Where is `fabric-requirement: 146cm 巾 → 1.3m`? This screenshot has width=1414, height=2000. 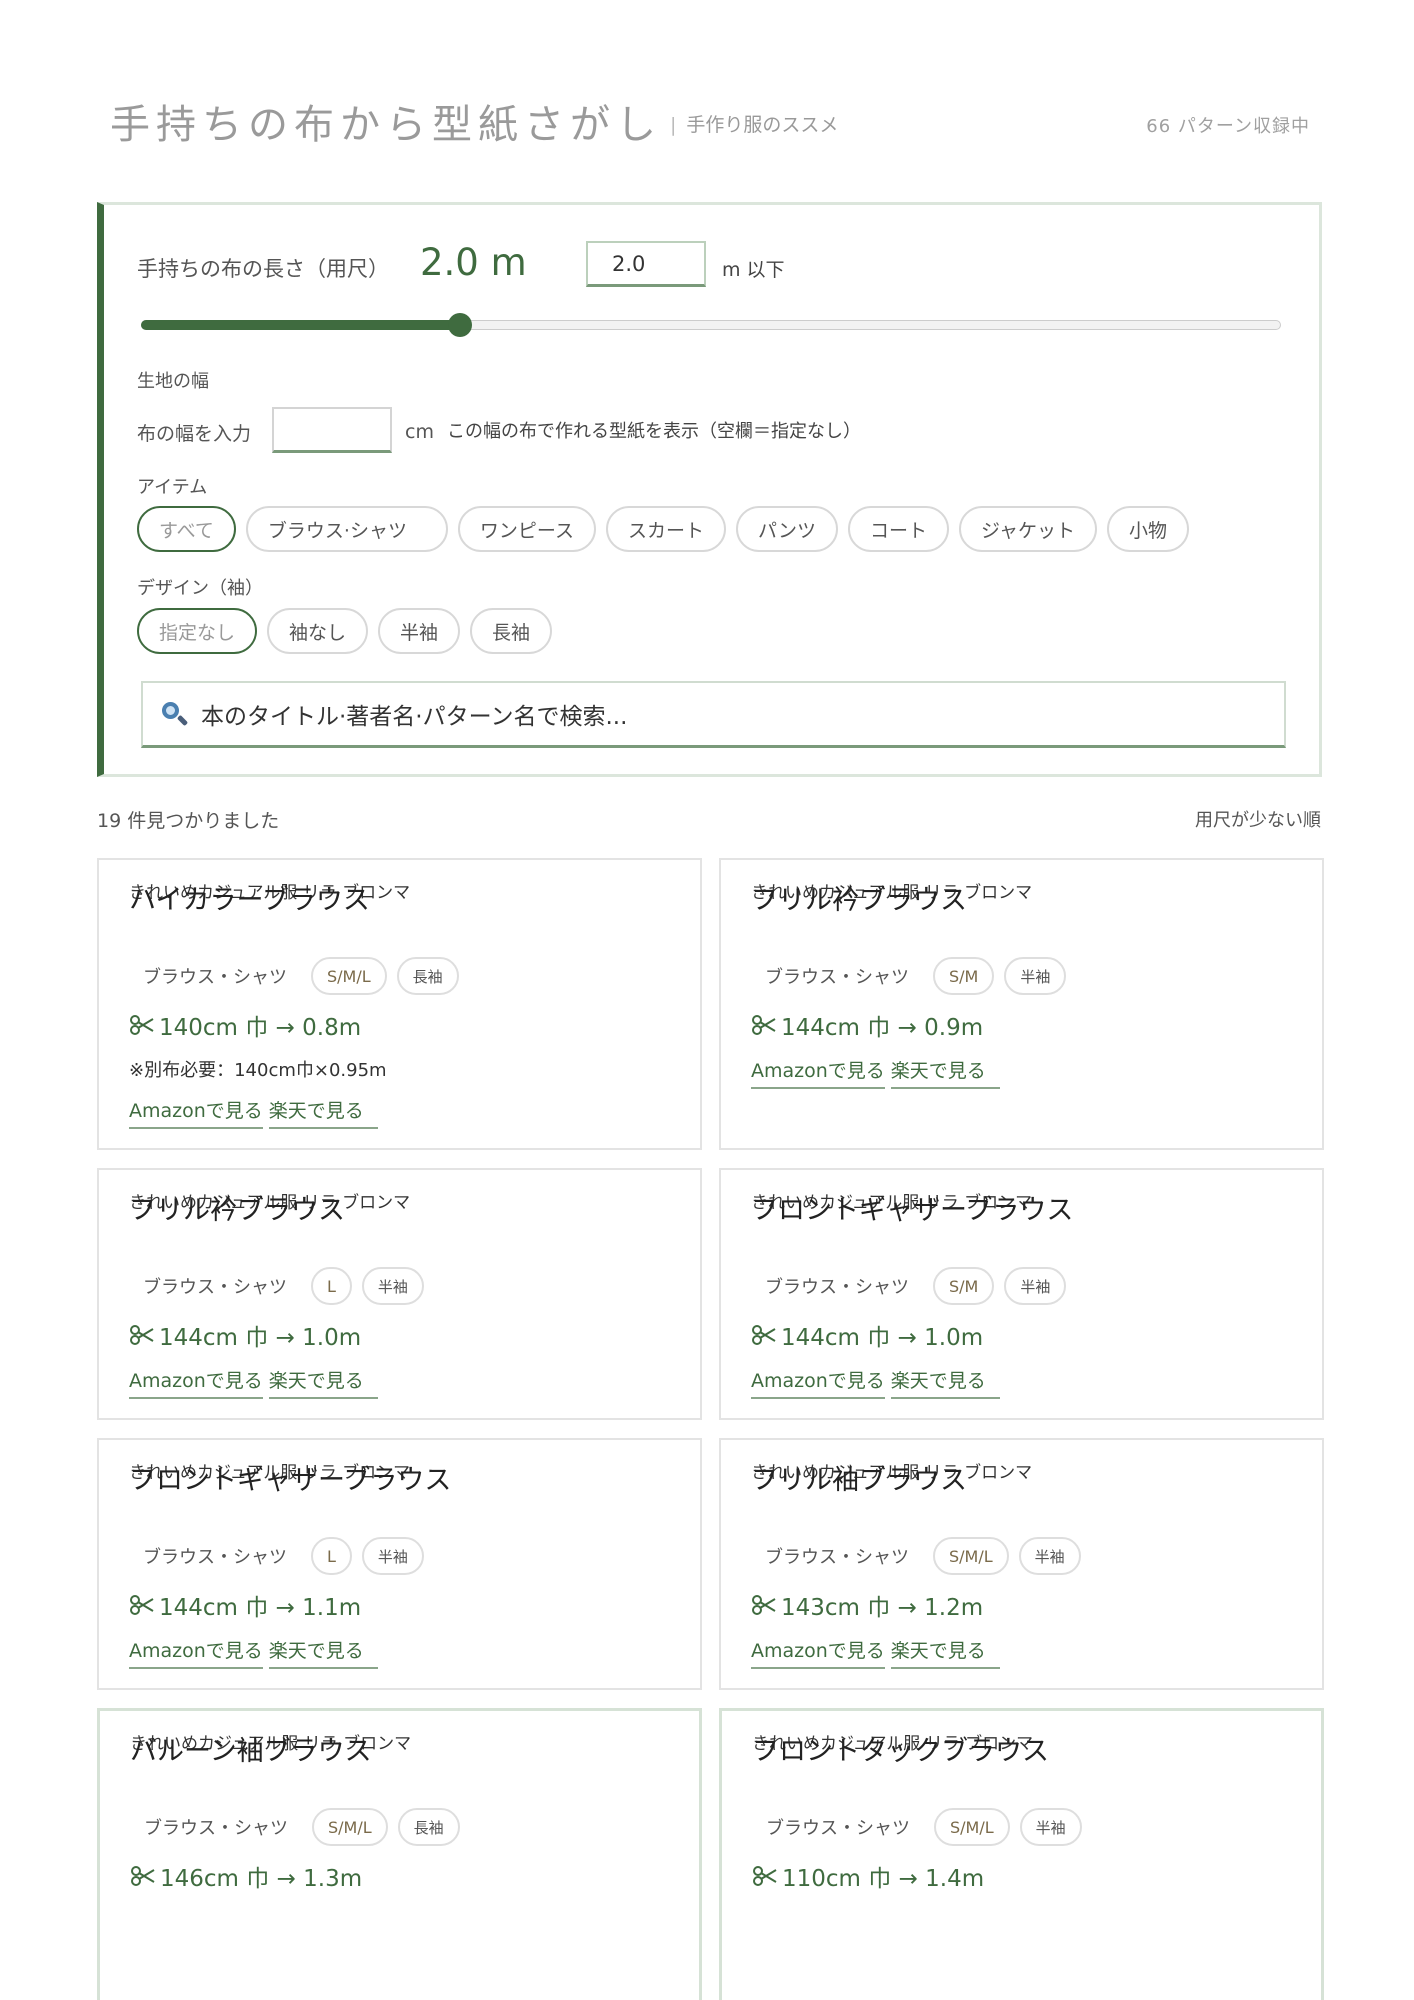
fabric-requirement: 146cm 巾 → 1.3m is located at coordinates (246, 1876).